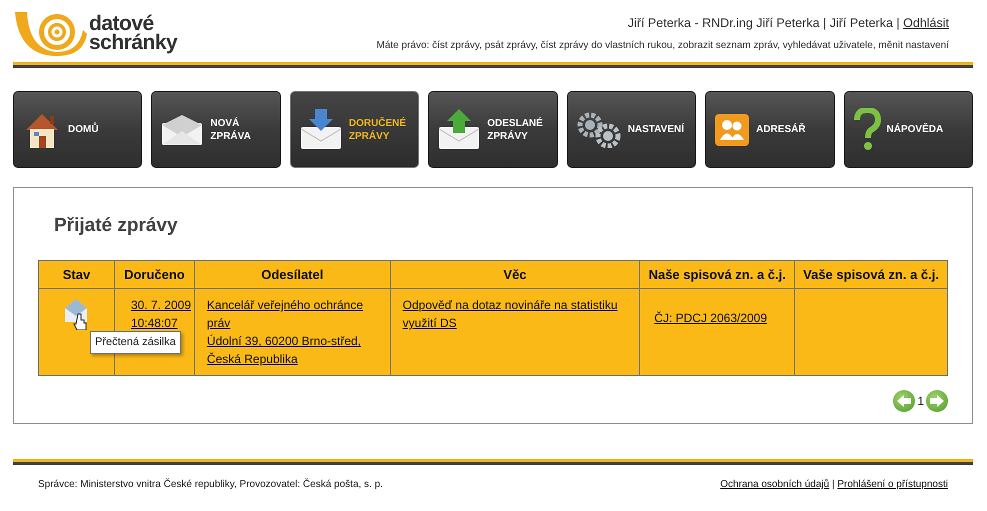 The image size is (987, 511). What do you see at coordinates (775, 484) in the screenshot?
I see `footer-link: Ochrana osobních údajů` at bounding box center [775, 484].